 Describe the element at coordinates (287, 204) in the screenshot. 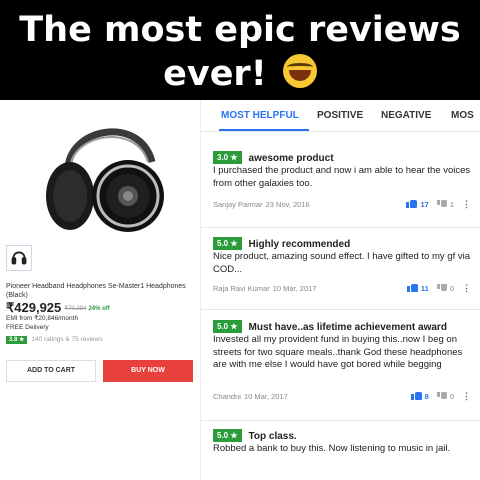

I see `review-date: 23 Nov, 2016` at that location.